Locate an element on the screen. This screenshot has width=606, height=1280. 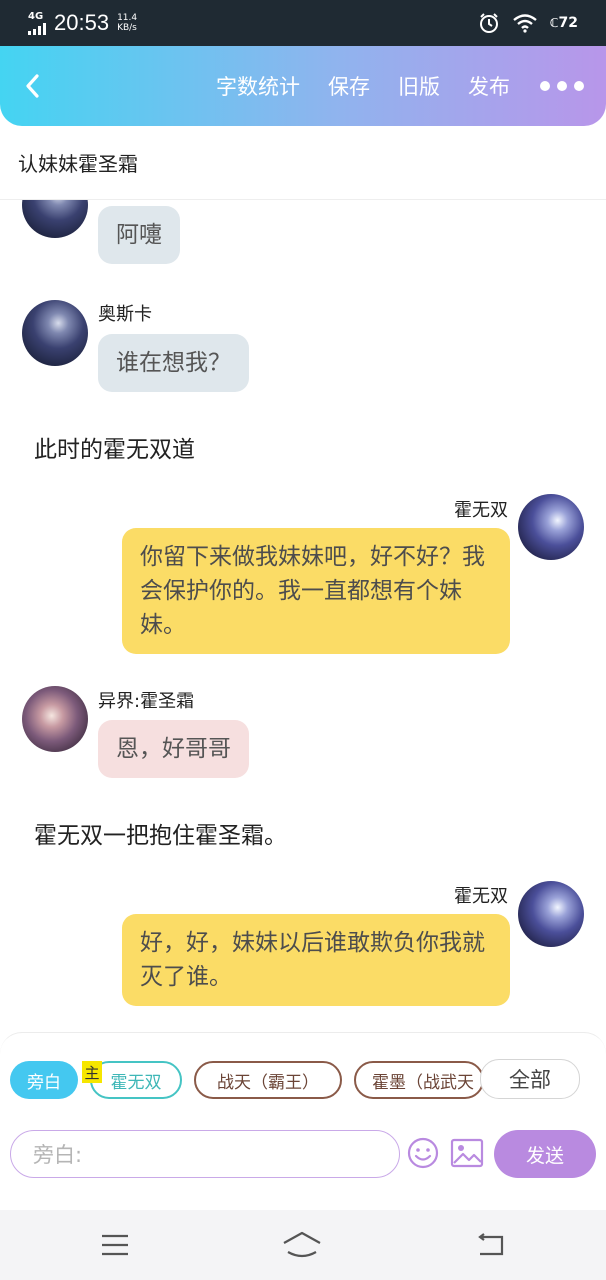
message-bubble: 谁在想我？ is located at coordinates (173, 363).